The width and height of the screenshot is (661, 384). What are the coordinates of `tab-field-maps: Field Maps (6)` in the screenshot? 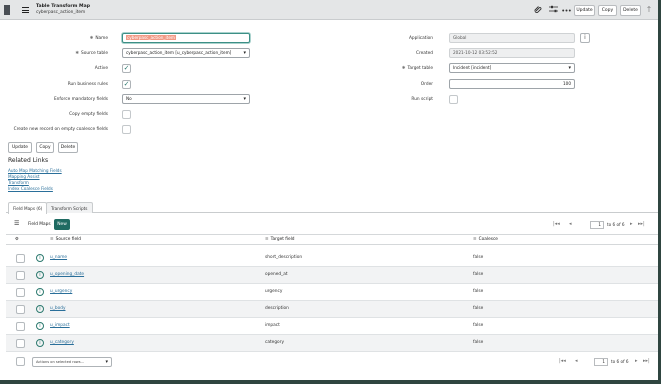 It's located at (28, 208).